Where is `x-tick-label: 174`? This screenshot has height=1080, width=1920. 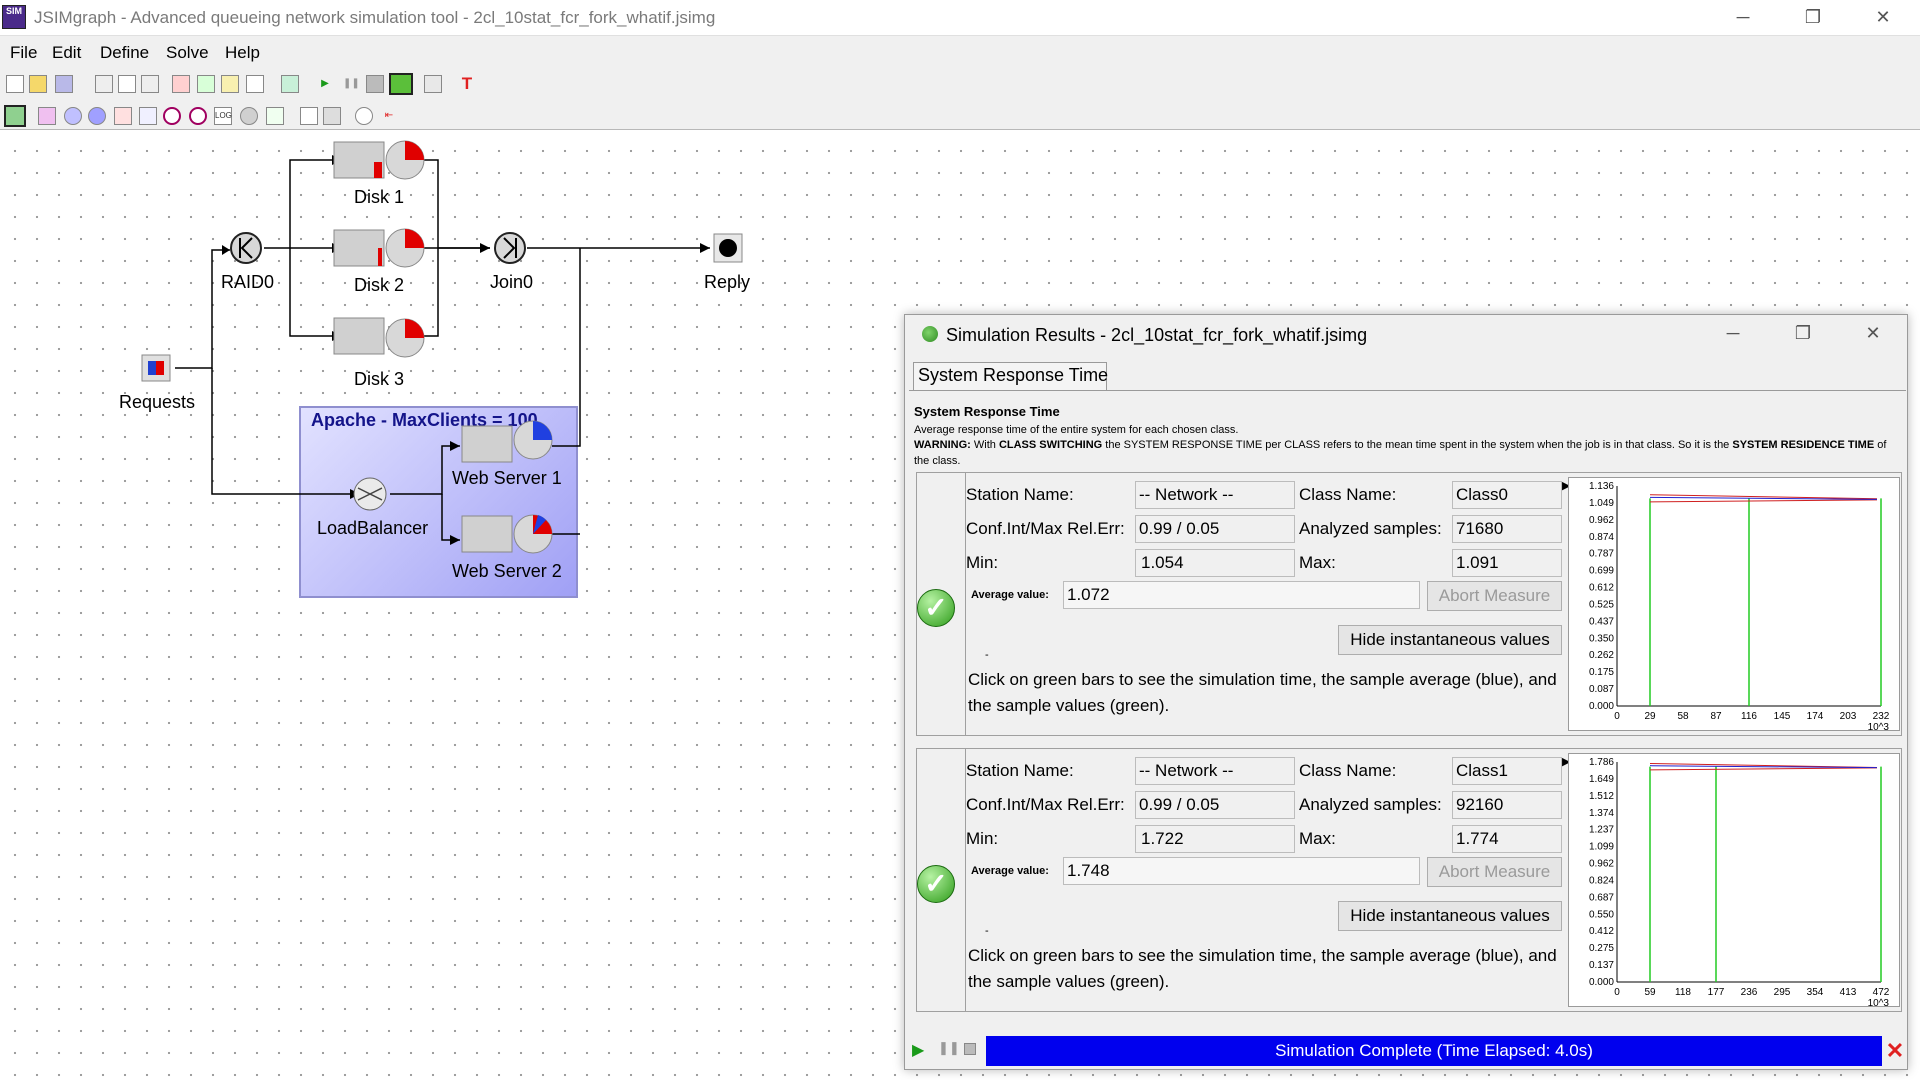
x-tick-label: 174 is located at coordinates (1815, 716).